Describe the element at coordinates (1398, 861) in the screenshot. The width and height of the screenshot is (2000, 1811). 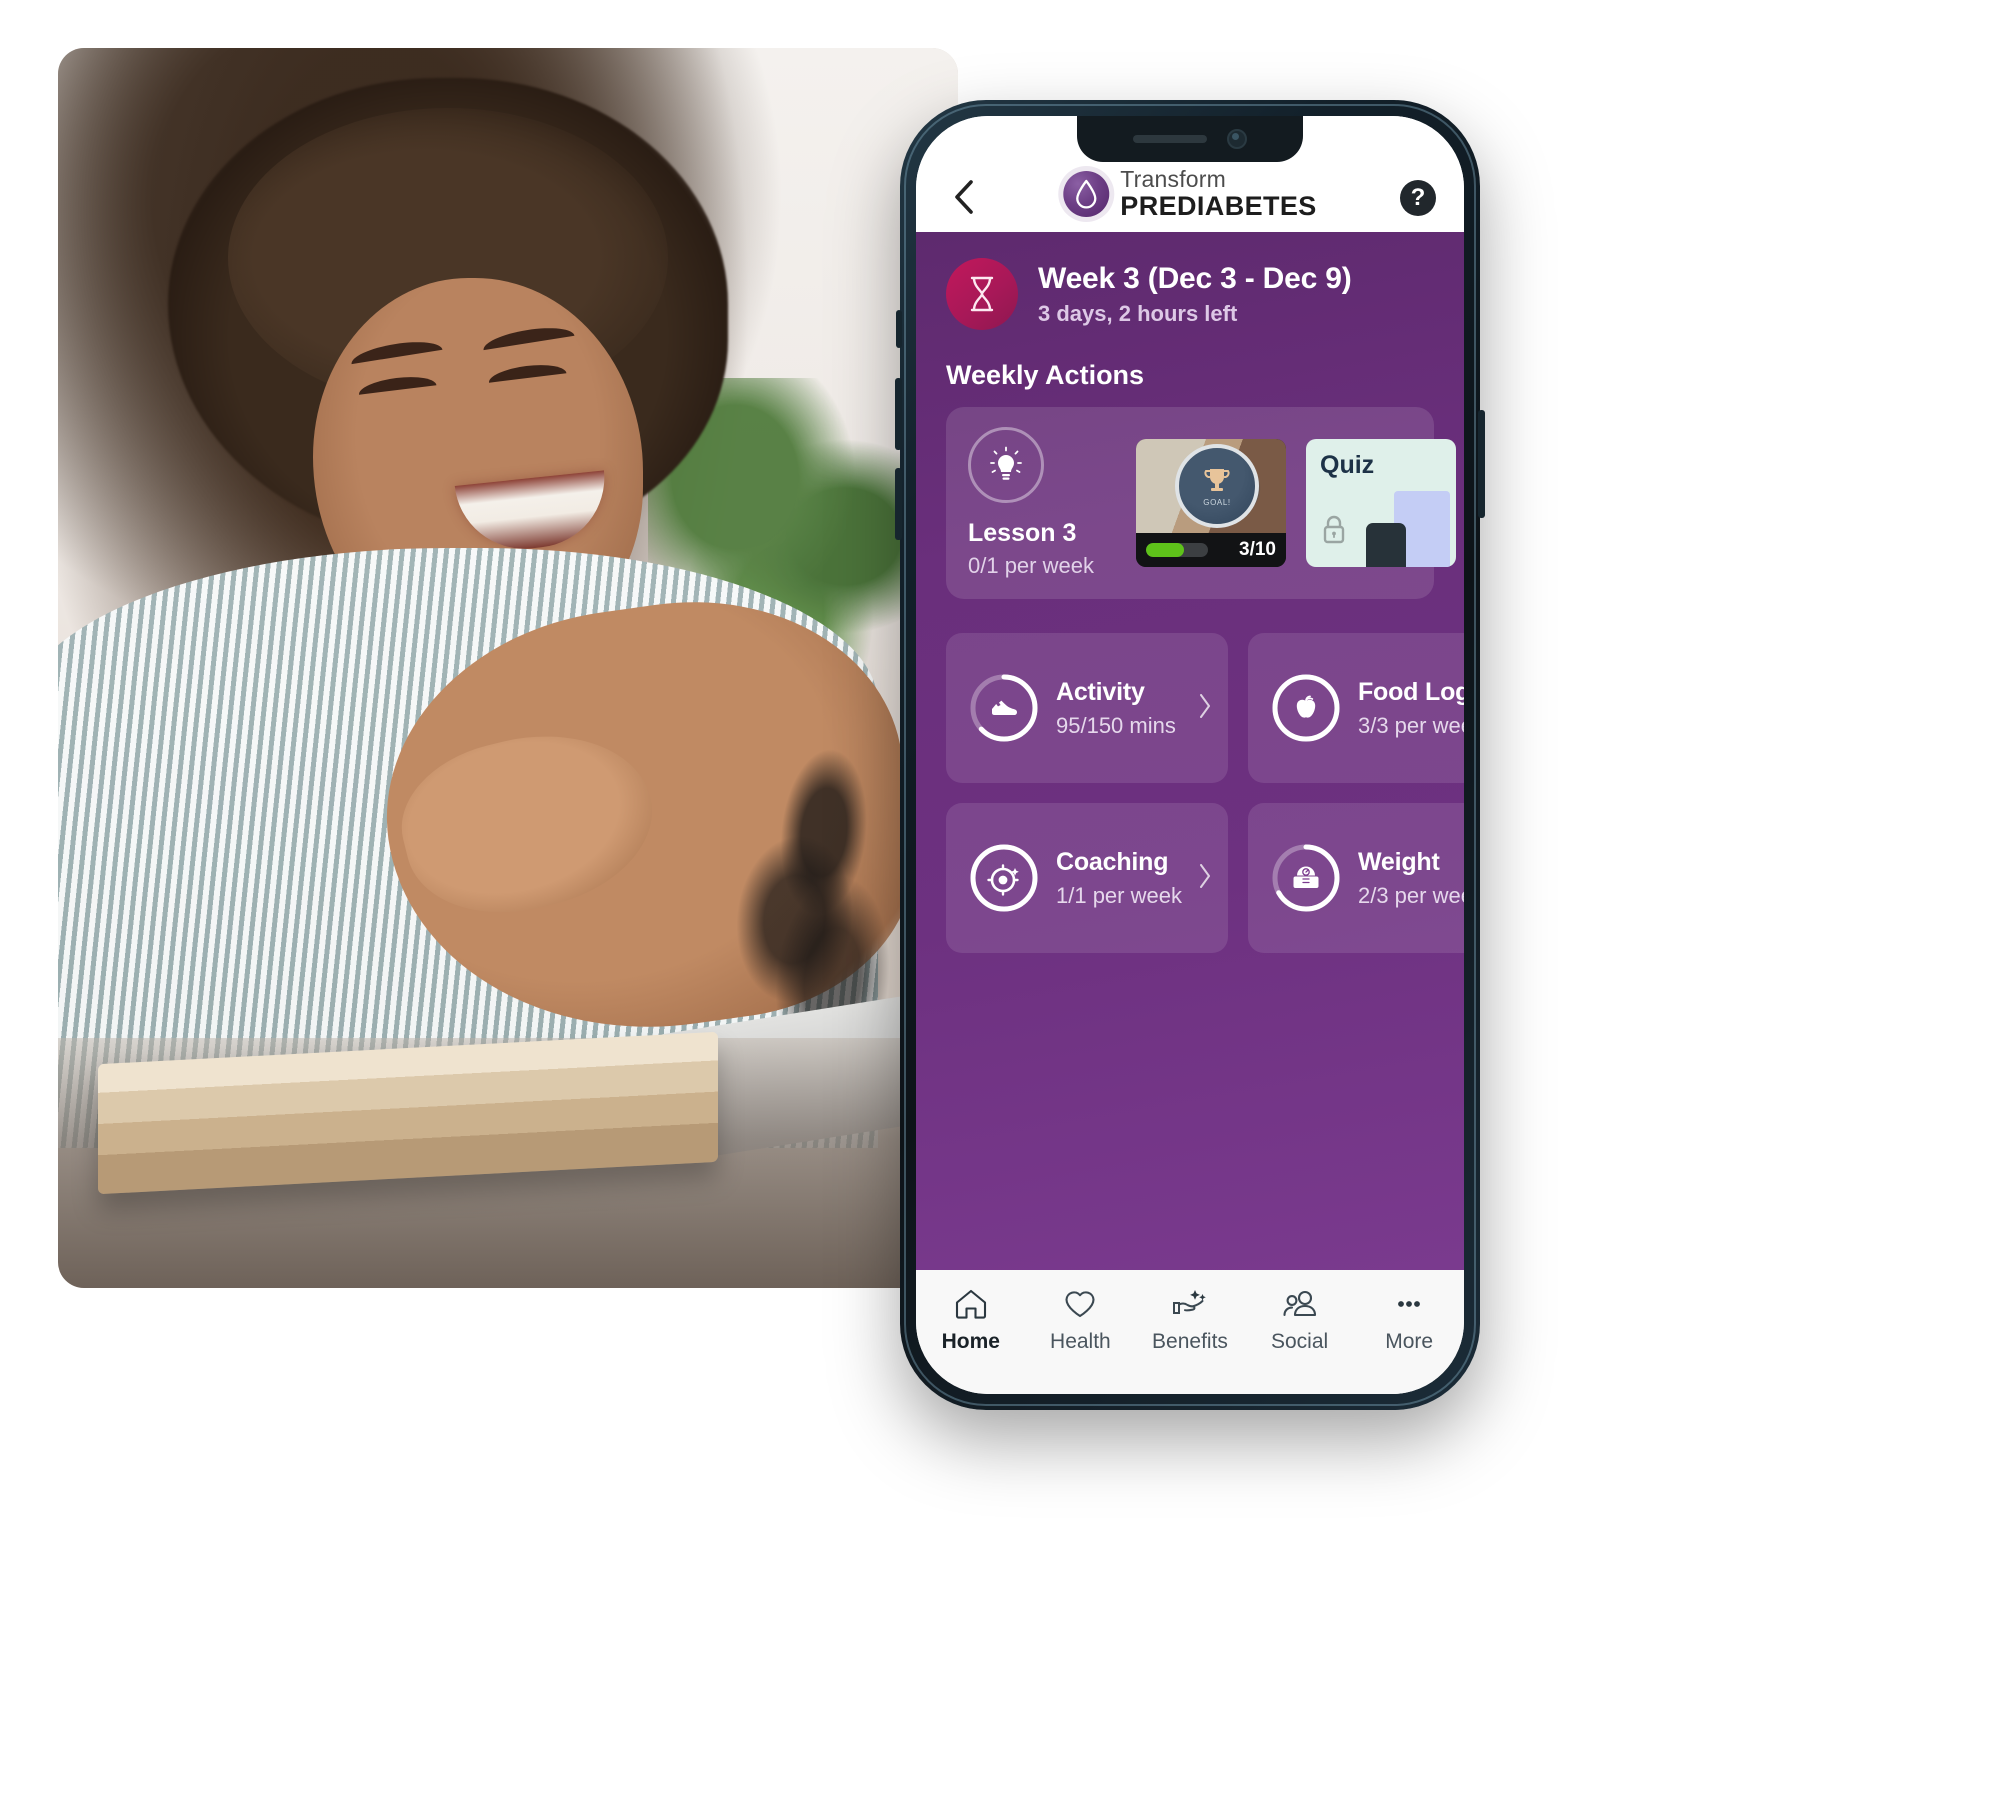
I see `weight-title: Weight` at that location.